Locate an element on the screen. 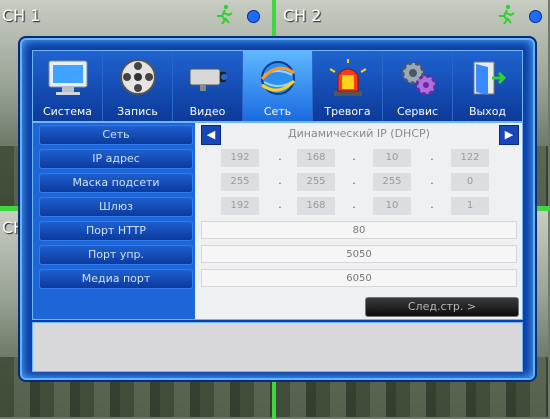 This screenshot has width=550, height=419. subnet-mask-field: 255 . 255 . 255 . 0 is located at coordinates (359, 182).